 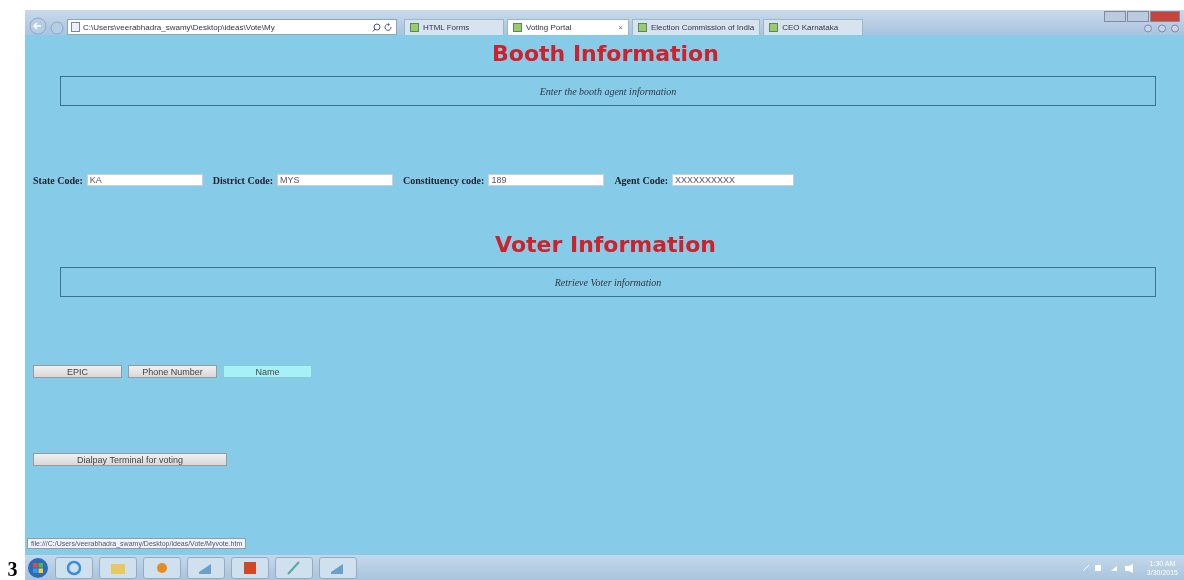 I want to click on section-heading: Booth Information, so click(x=605, y=53).